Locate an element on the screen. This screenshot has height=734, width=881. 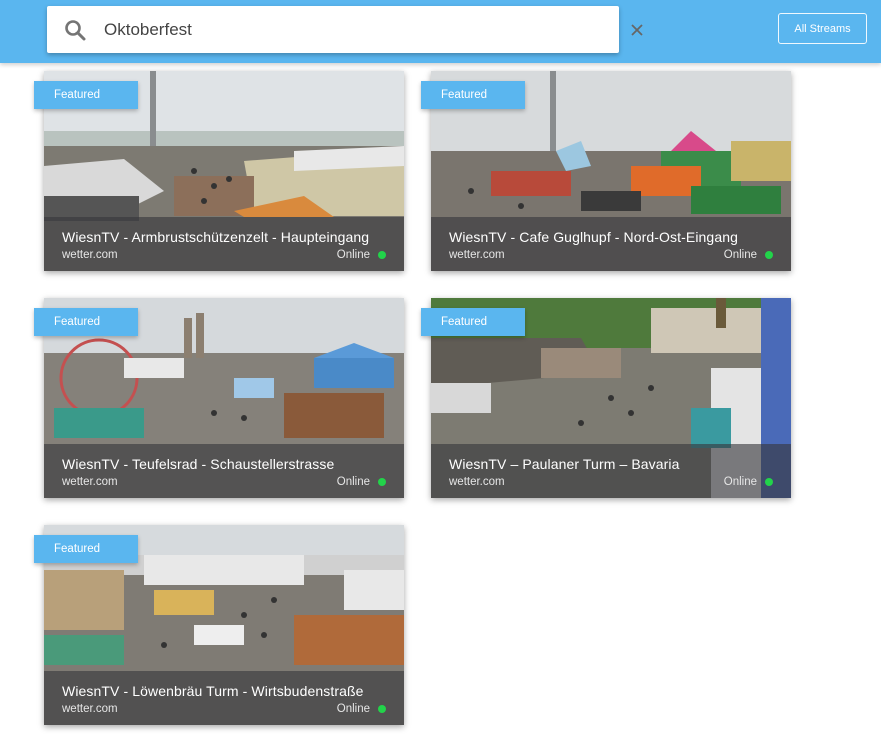
search-icon is located at coordinates (75, 30).